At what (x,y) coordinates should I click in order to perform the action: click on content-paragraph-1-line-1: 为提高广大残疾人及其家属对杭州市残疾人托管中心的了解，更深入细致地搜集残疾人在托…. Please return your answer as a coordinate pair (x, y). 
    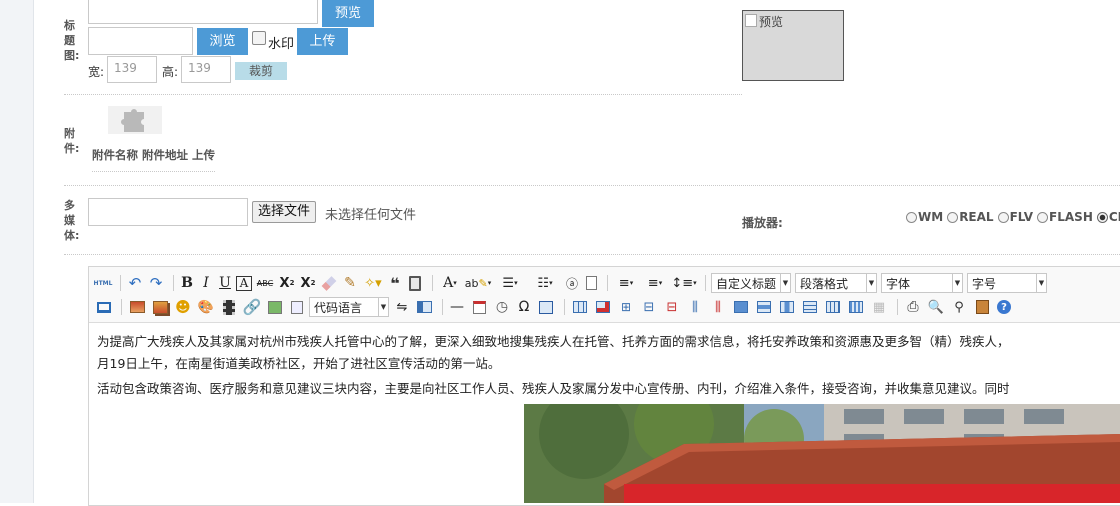
    Looking at the image, I should click on (553, 342).